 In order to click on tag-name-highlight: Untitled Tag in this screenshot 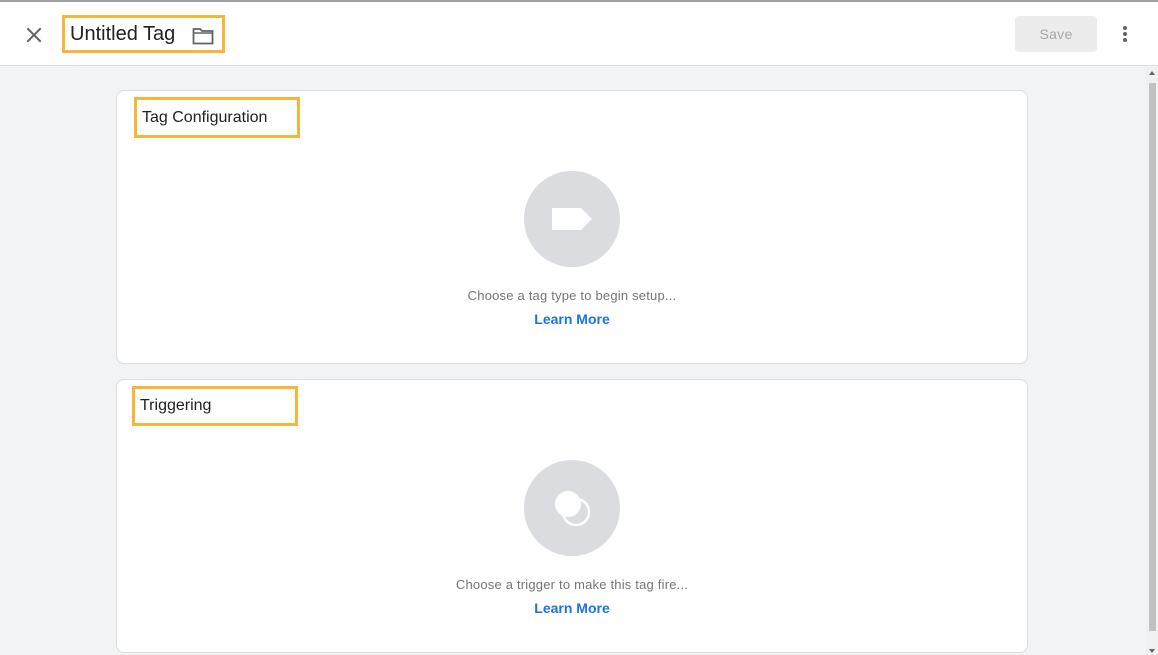, I will do `click(143, 34)`.